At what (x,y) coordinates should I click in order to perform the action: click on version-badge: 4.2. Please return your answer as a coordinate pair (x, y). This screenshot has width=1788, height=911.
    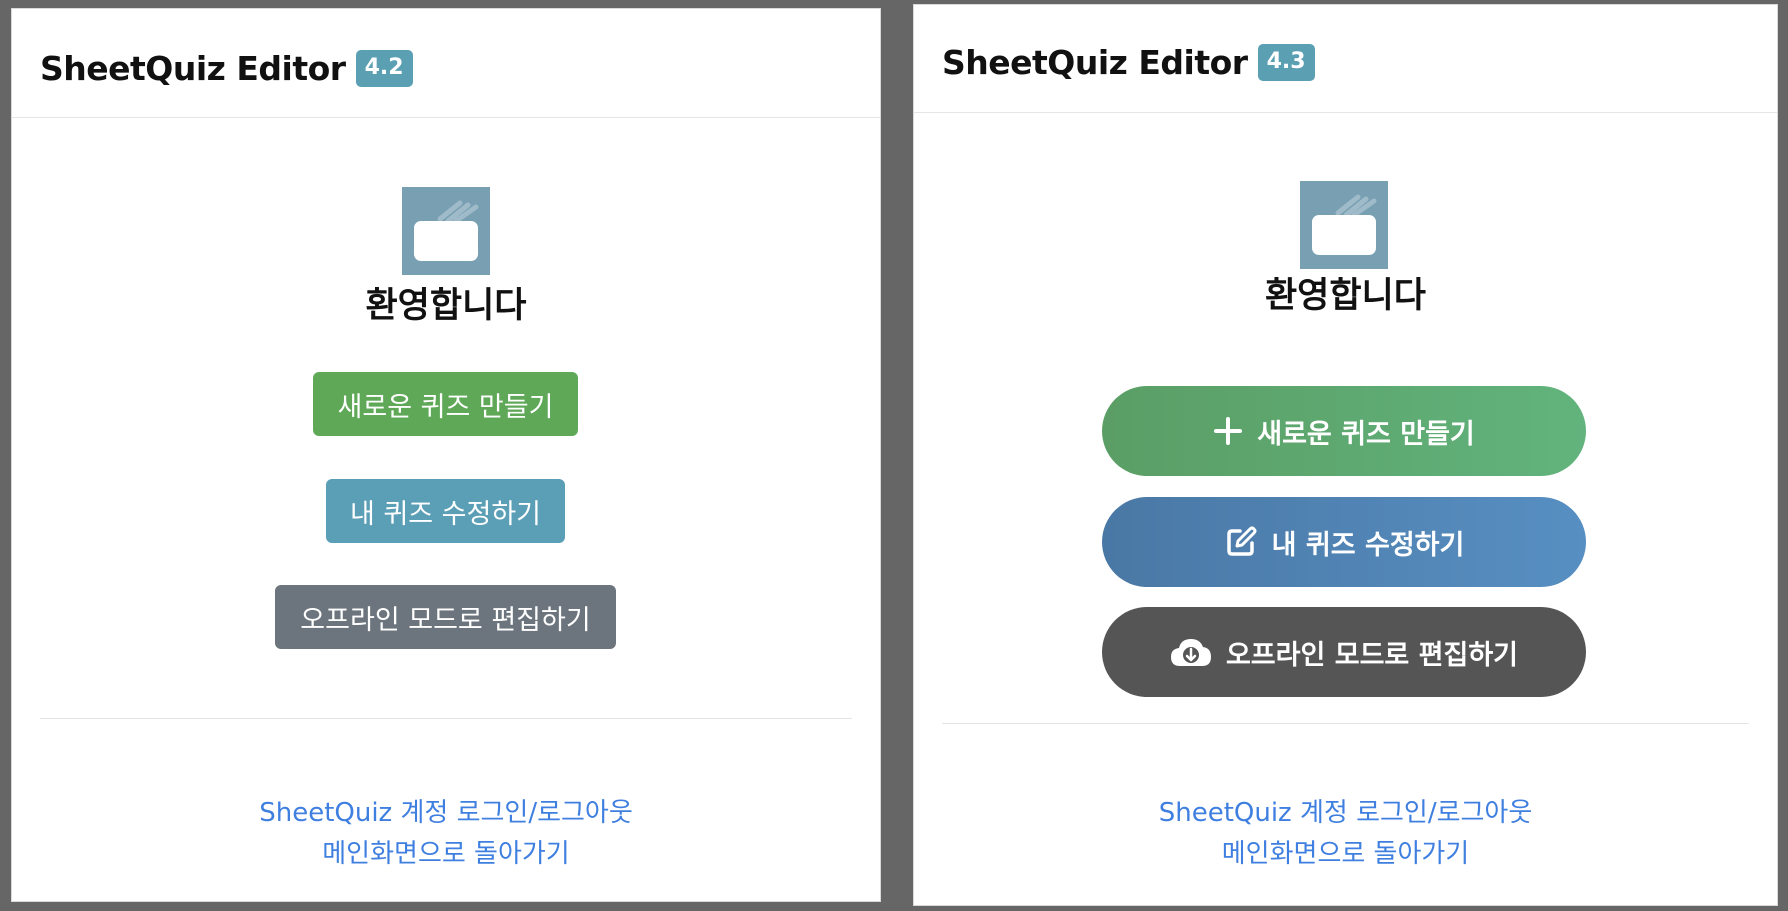
    Looking at the image, I should click on (384, 68).